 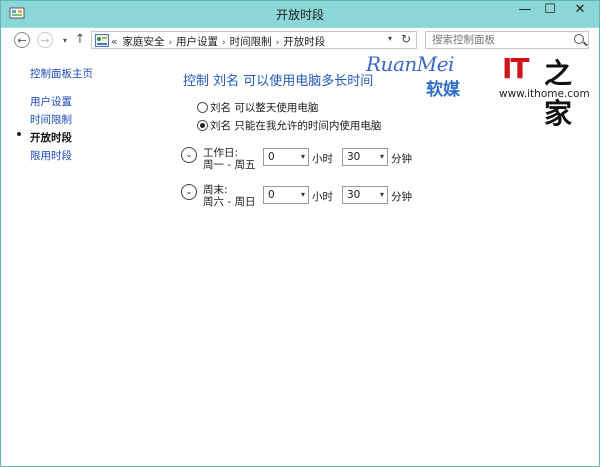 What do you see at coordinates (51, 119) in the screenshot?
I see `sidebar-link-time-limits: 时间限制` at bounding box center [51, 119].